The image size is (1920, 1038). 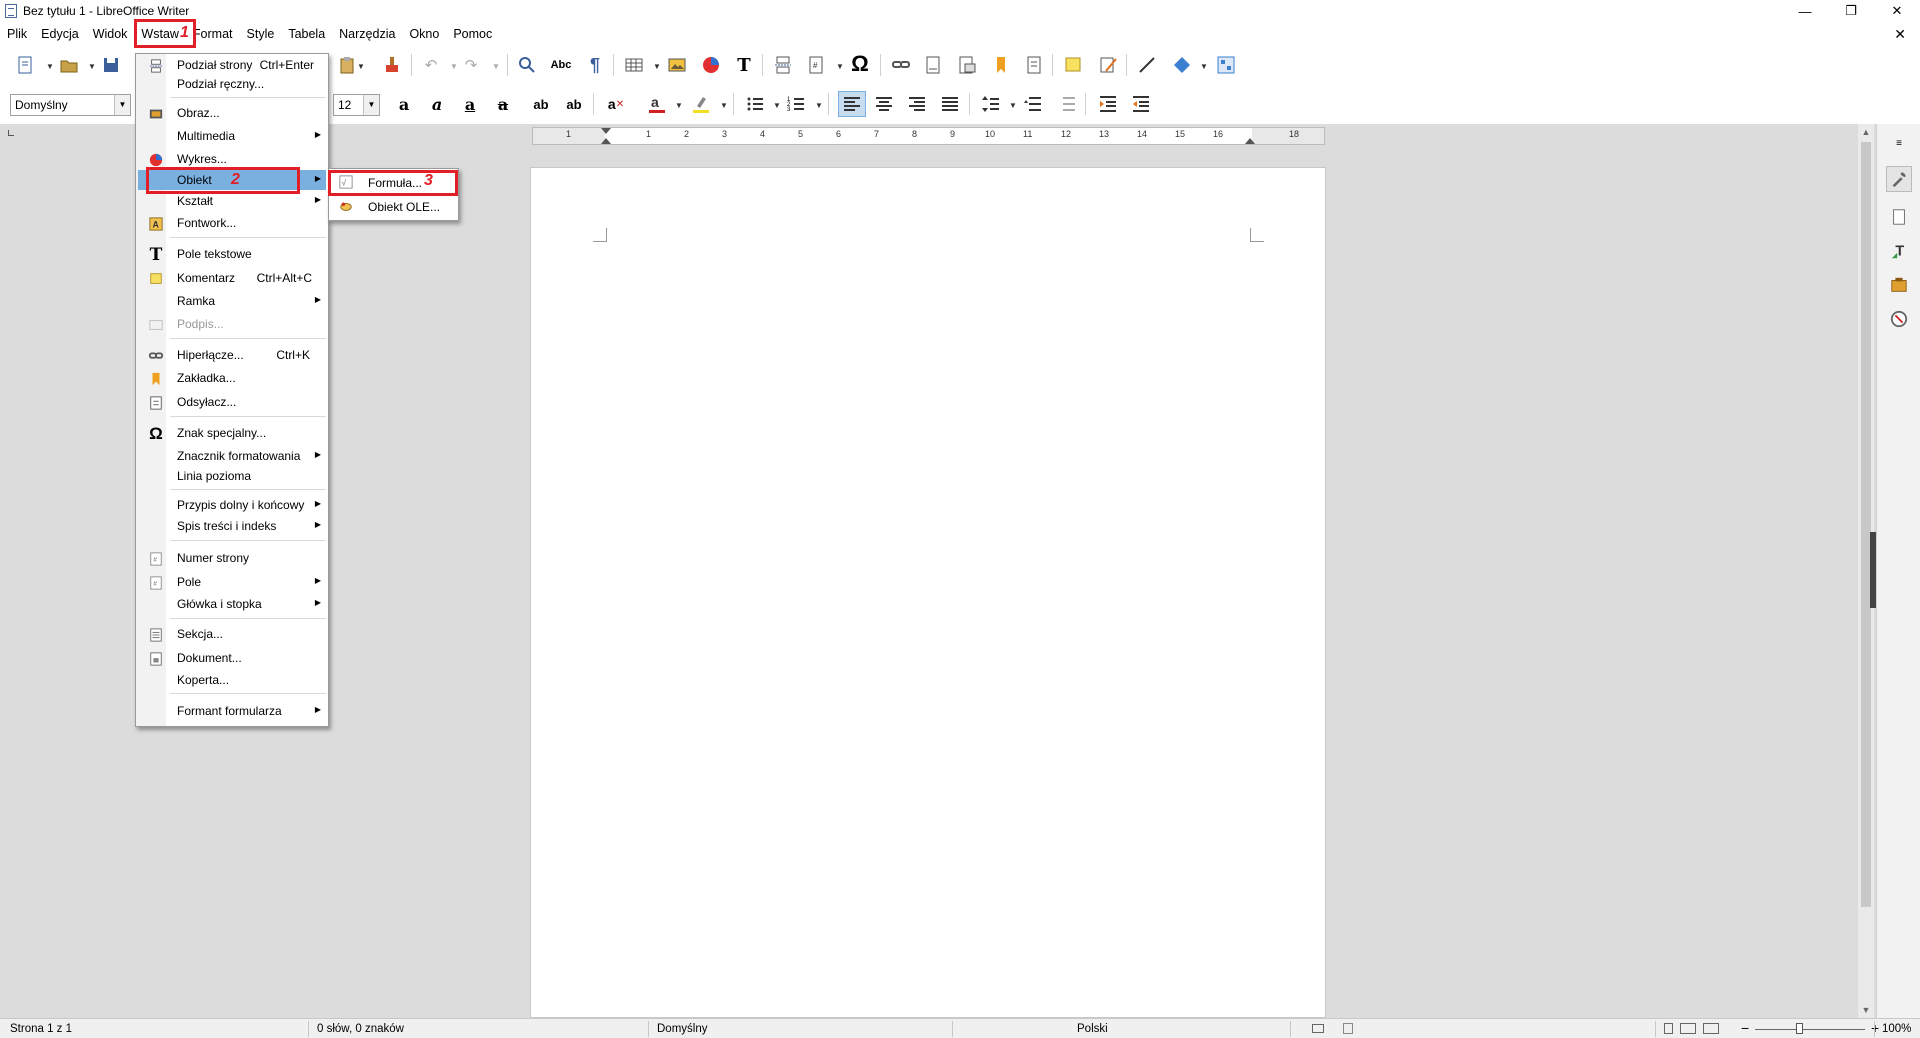 What do you see at coordinates (1899, 285) in the screenshot?
I see `gallery-icon` at bounding box center [1899, 285].